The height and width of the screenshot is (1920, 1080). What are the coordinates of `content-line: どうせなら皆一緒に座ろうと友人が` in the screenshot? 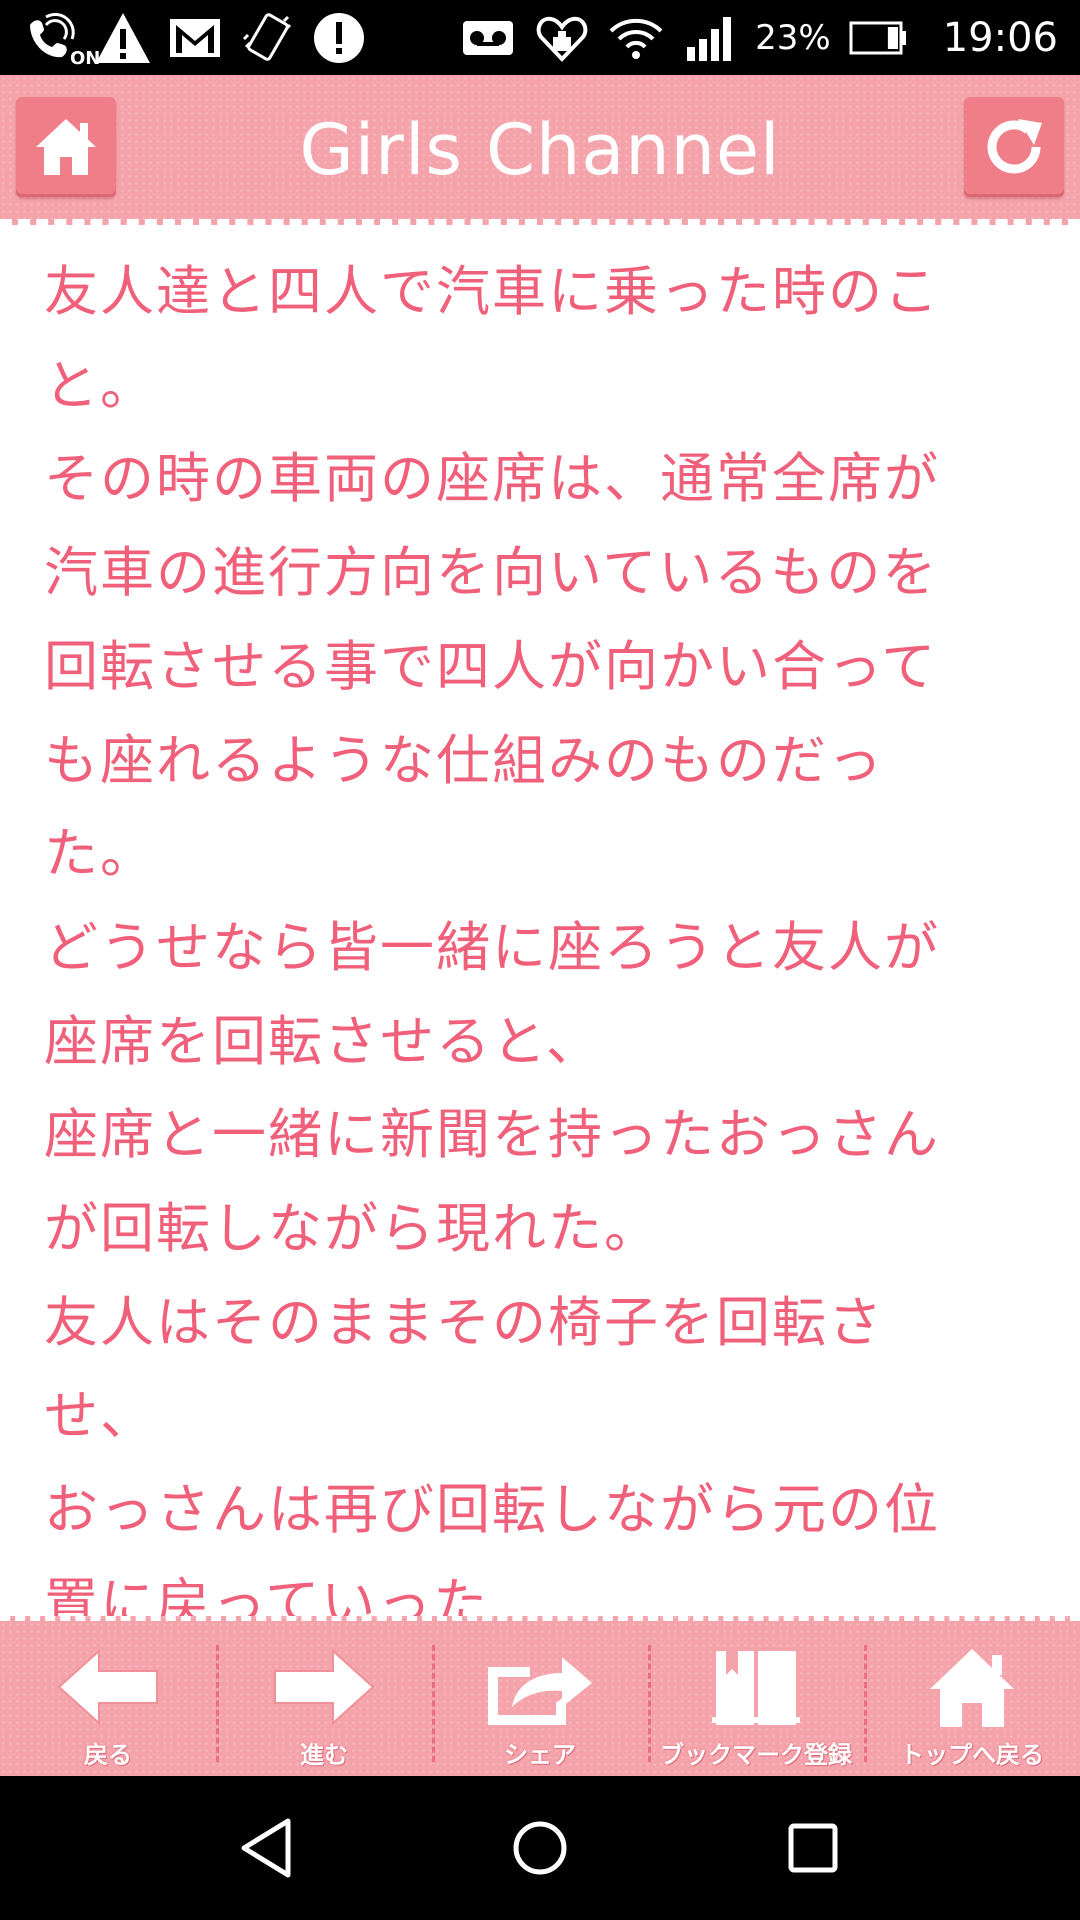 It's located at (492, 947).